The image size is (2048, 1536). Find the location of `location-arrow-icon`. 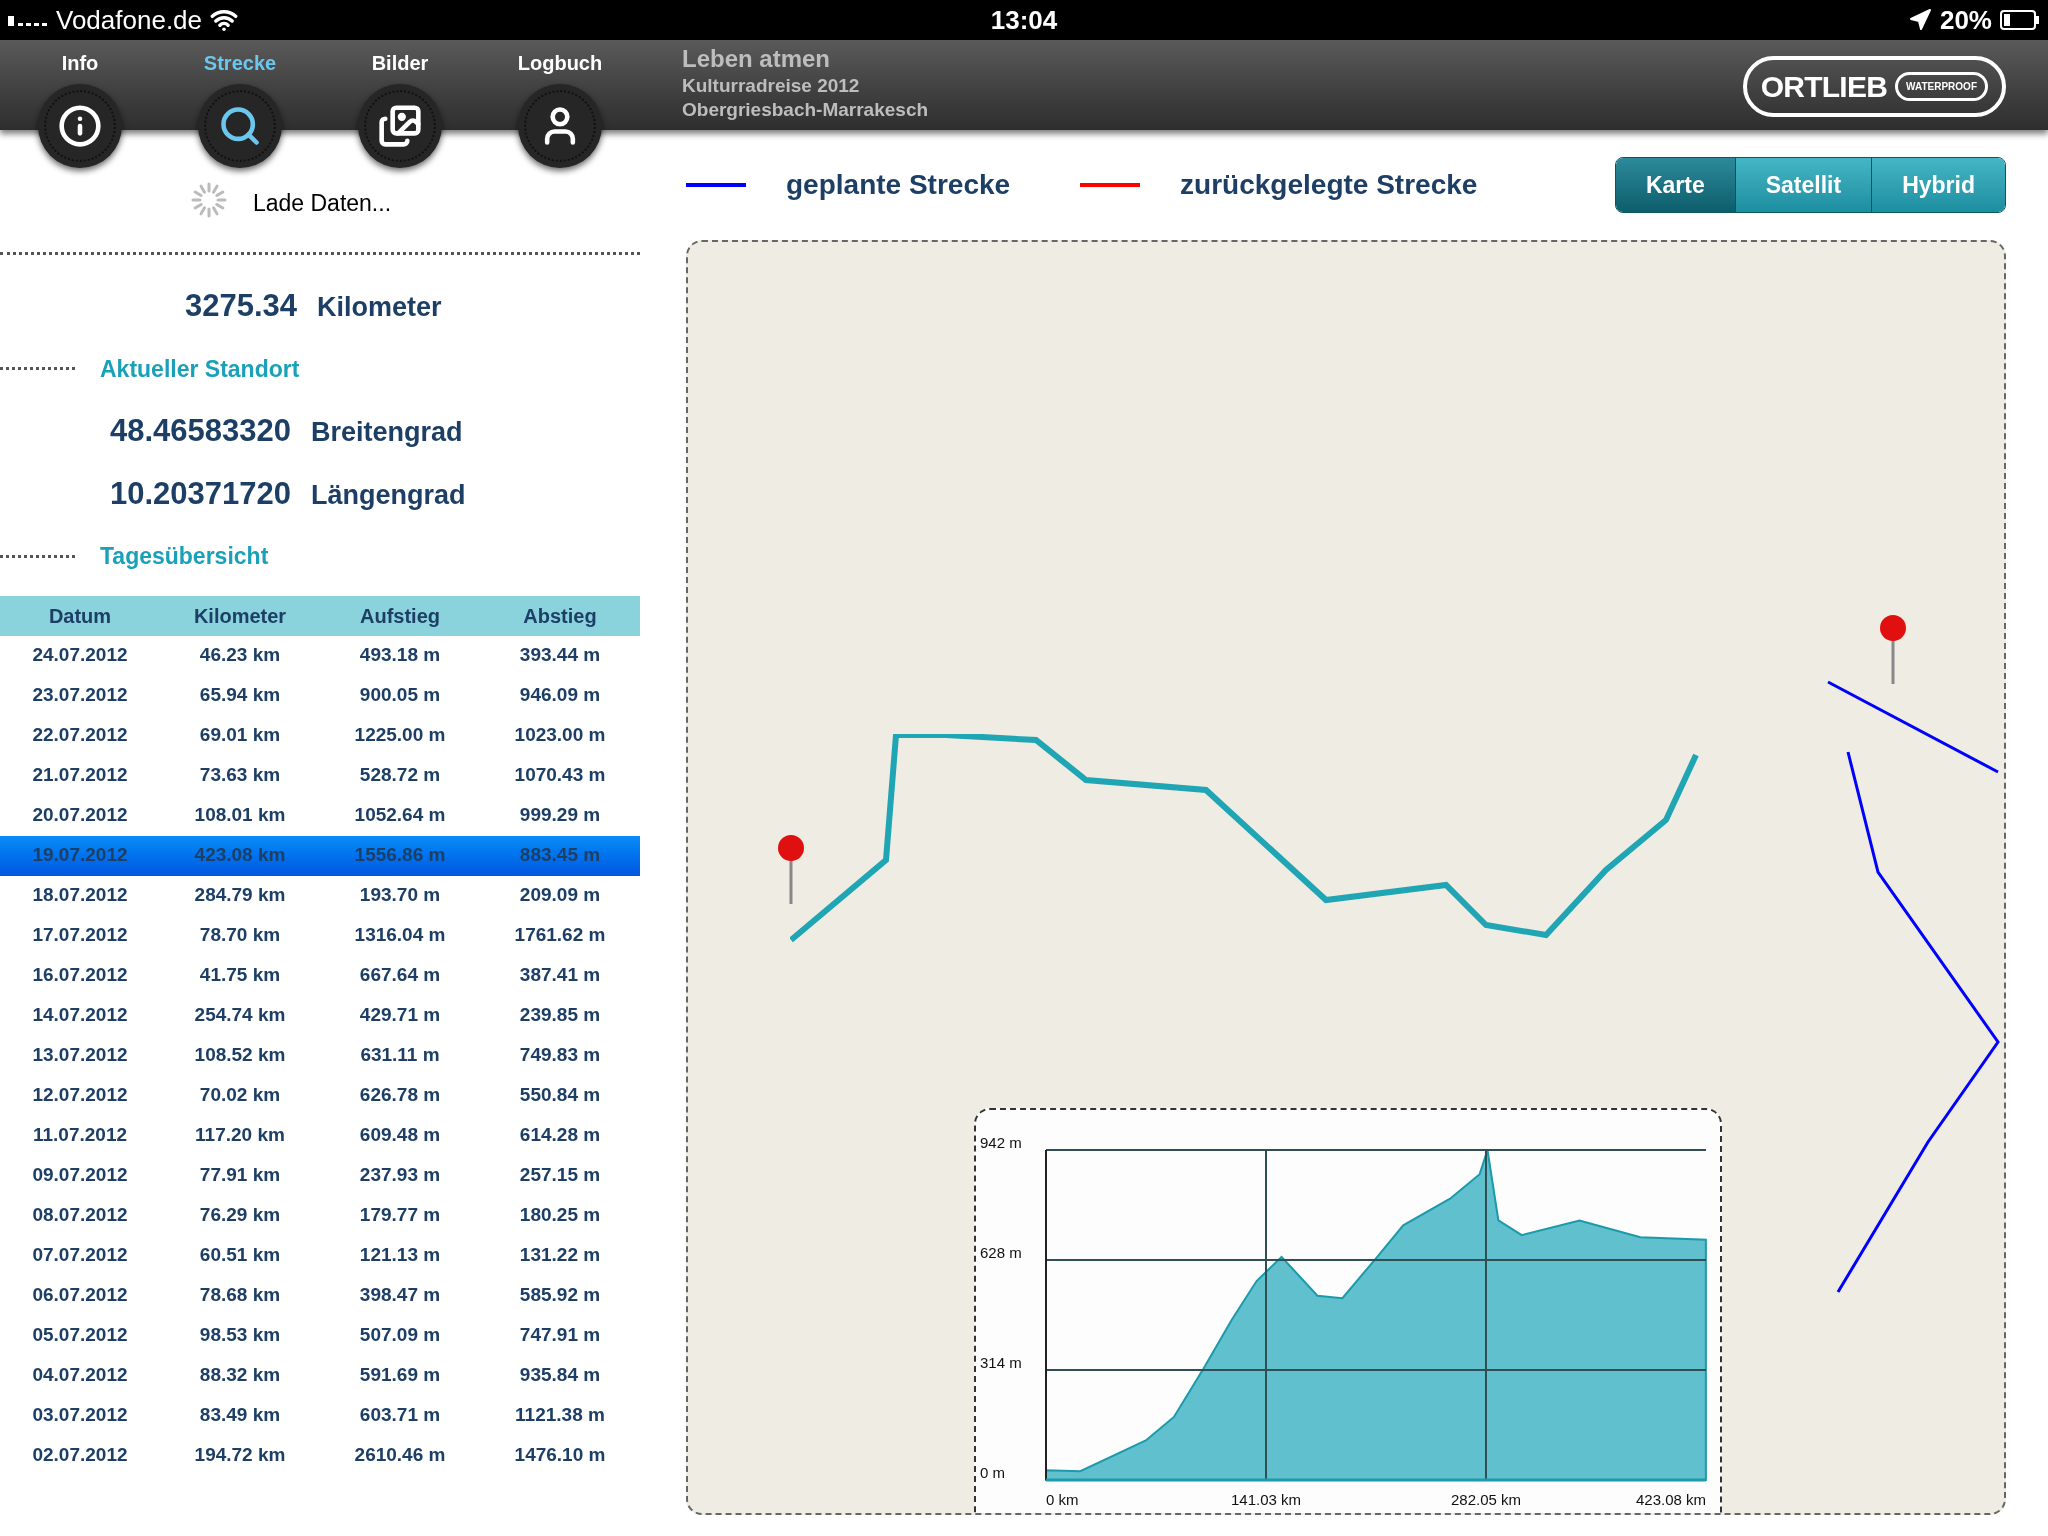

location-arrow-icon is located at coordinates (1919, 20).